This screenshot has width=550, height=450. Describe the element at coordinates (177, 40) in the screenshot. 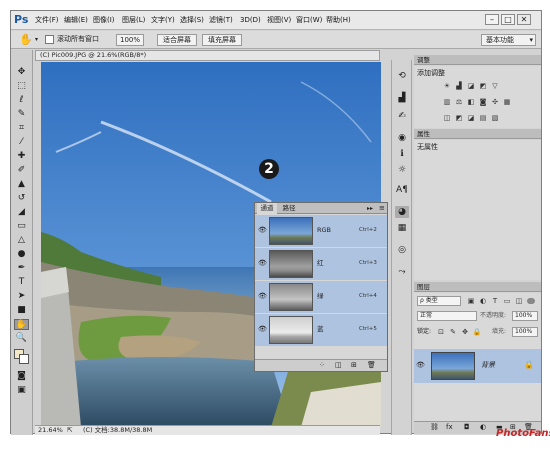

I see `fit-screen-button: 适合屏幕` at that location.